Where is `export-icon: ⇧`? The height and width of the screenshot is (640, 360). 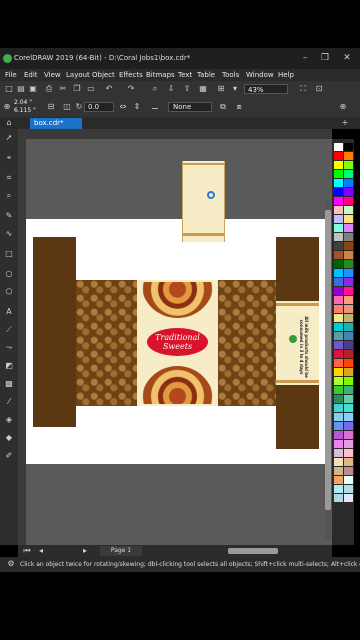
export-icon: ⇧ is located at coordinates (187, 89).